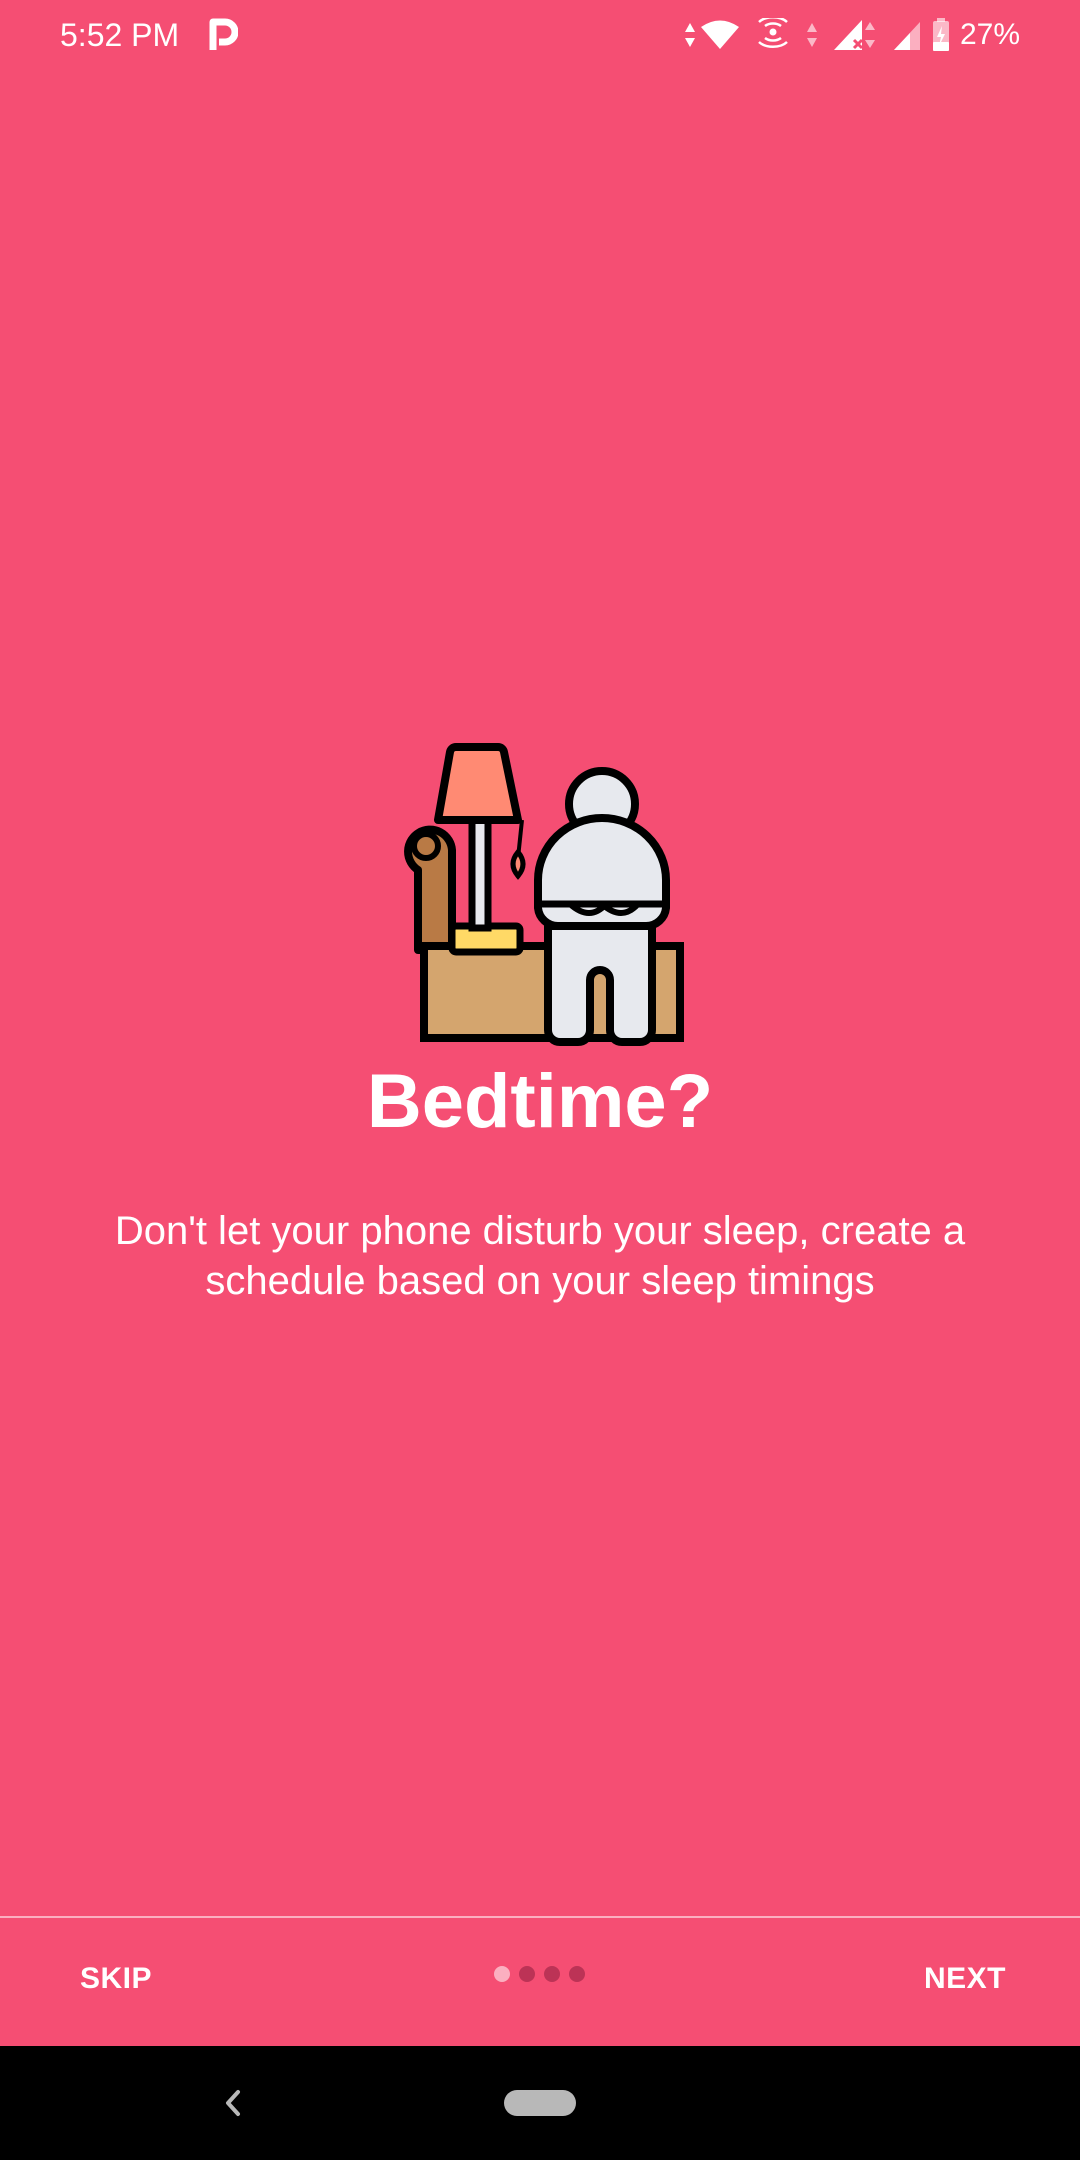 The image size is (1080, 2160). What do you see at coordinates (120, 35) in the screenshot?
I see `status-time: 5:52 PM` at bounding box center [120, 35].